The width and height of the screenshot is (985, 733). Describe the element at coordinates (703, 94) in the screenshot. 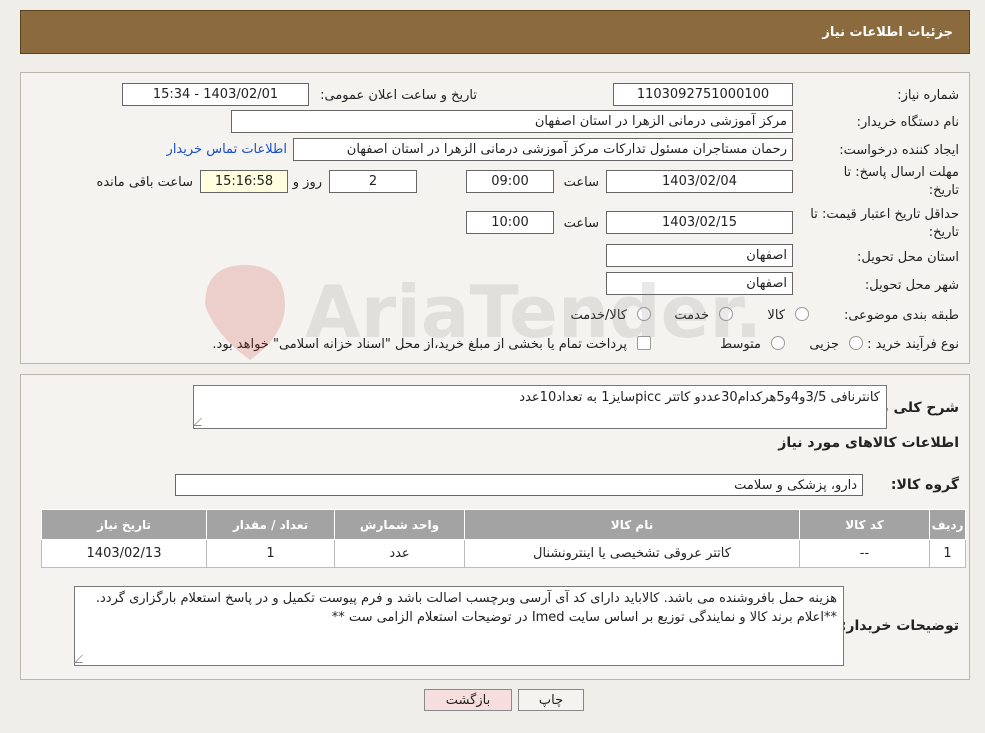

I see `need-number-field: 1103092751000100` at that location.